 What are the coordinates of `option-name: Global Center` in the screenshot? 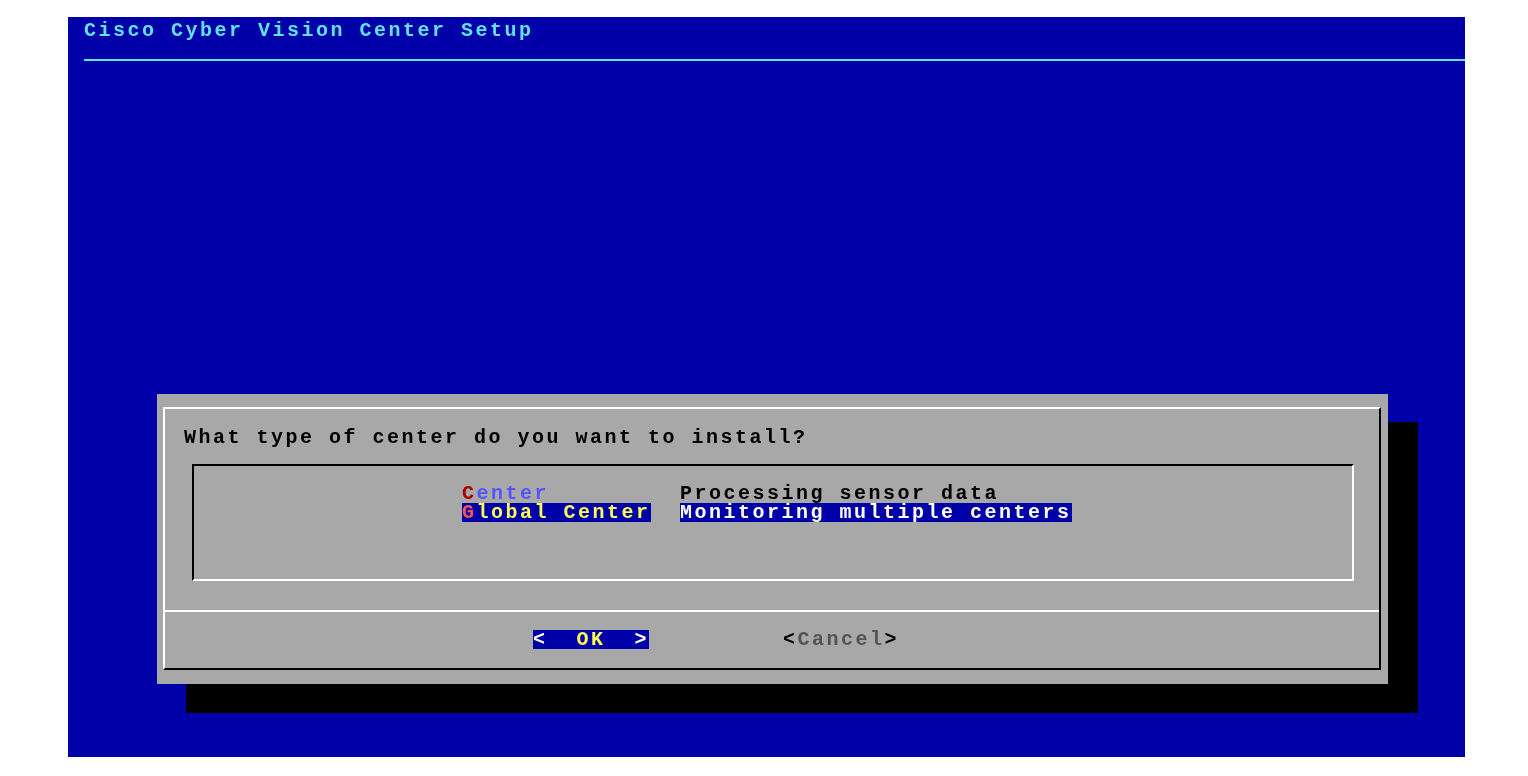 It's located at (556, 512).